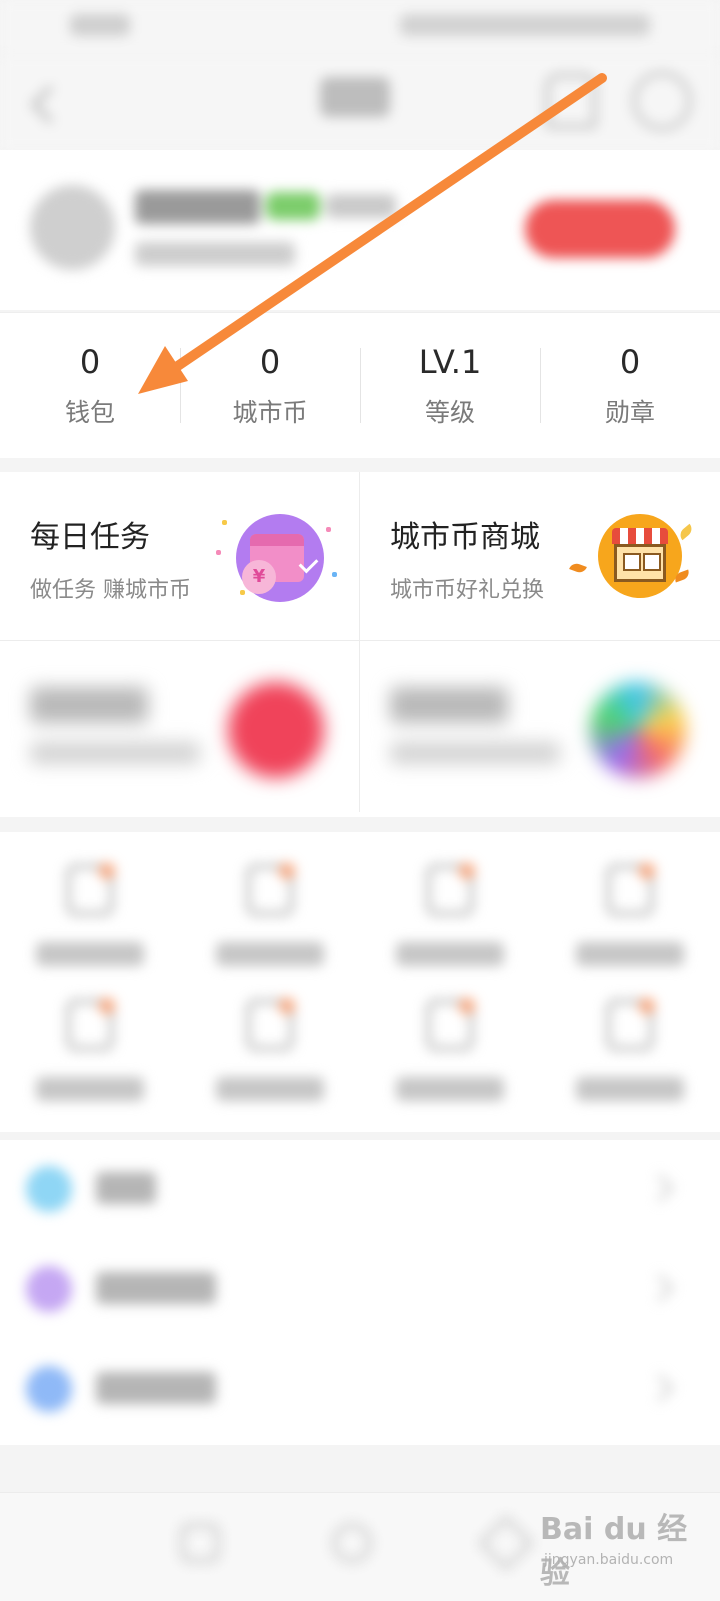  Describe the element at coordinates (270, 1024) in the screenshot. I see `clipboard-icon` at that location.